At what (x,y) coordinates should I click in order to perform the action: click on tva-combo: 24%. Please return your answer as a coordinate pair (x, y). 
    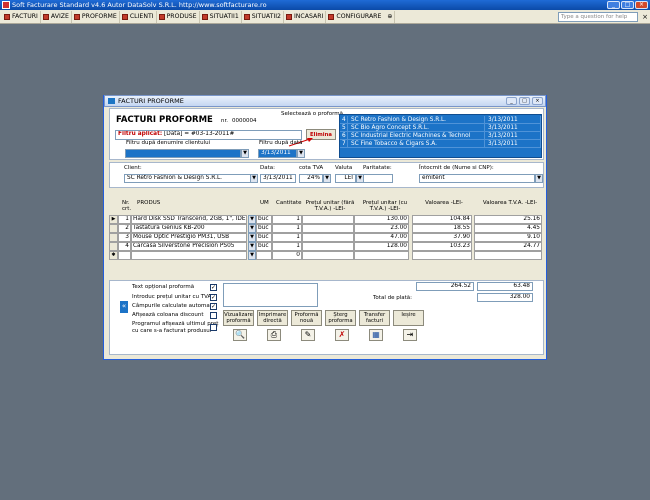
    Looking at the image, I should click on (311, 178).